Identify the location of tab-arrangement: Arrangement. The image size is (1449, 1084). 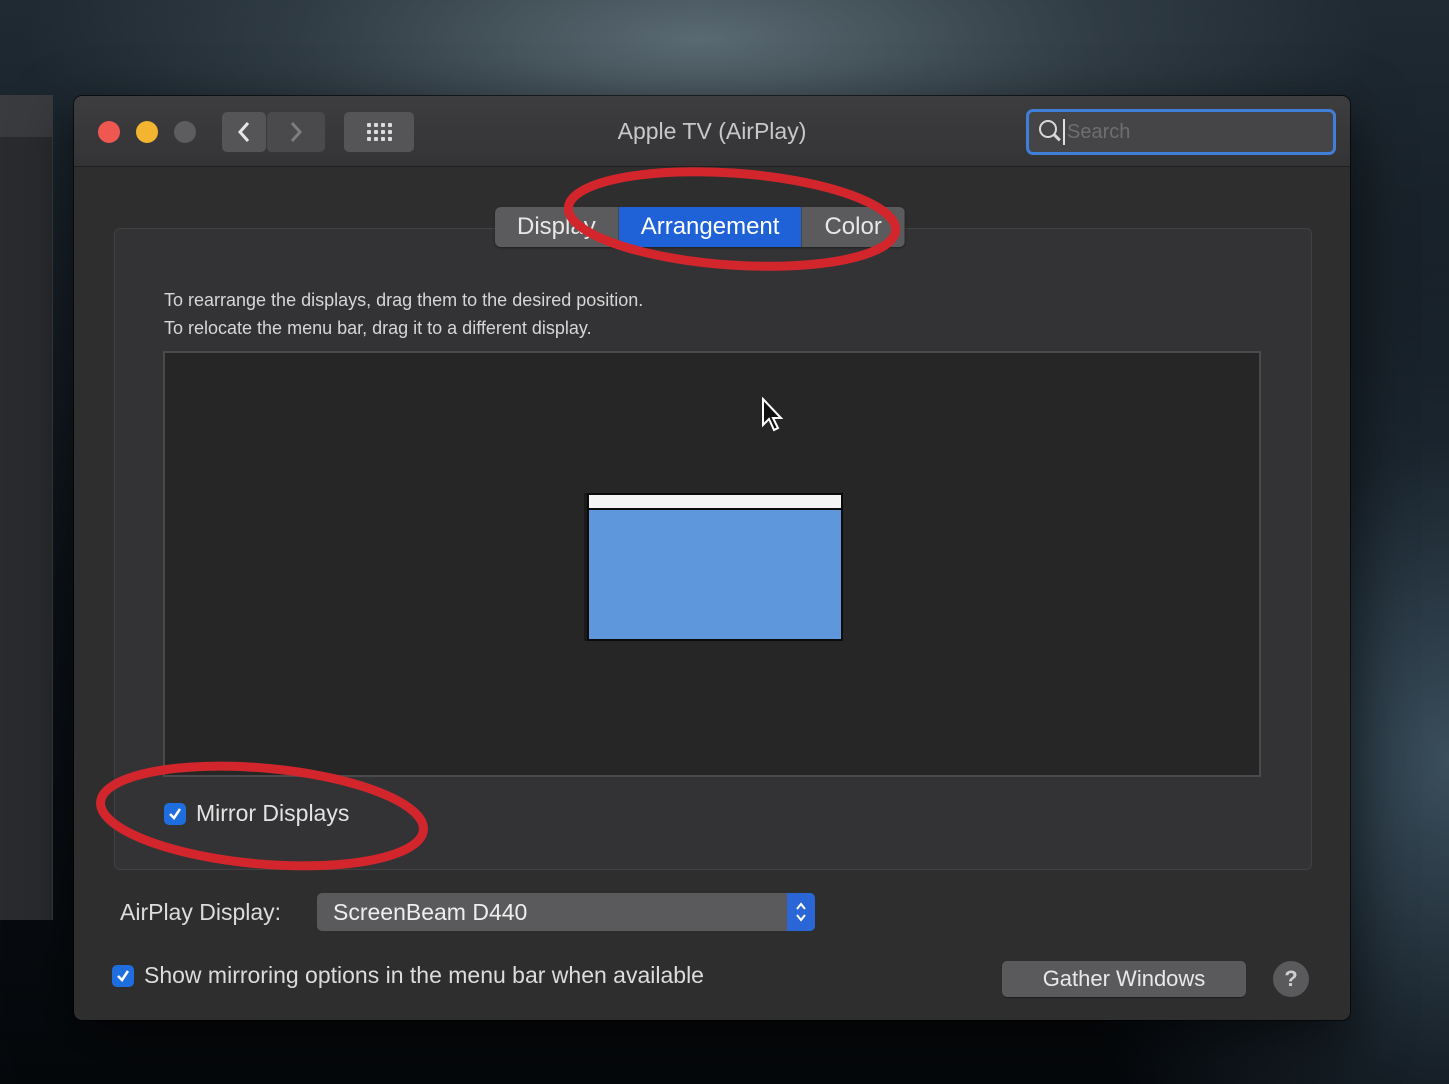
(710, 227).